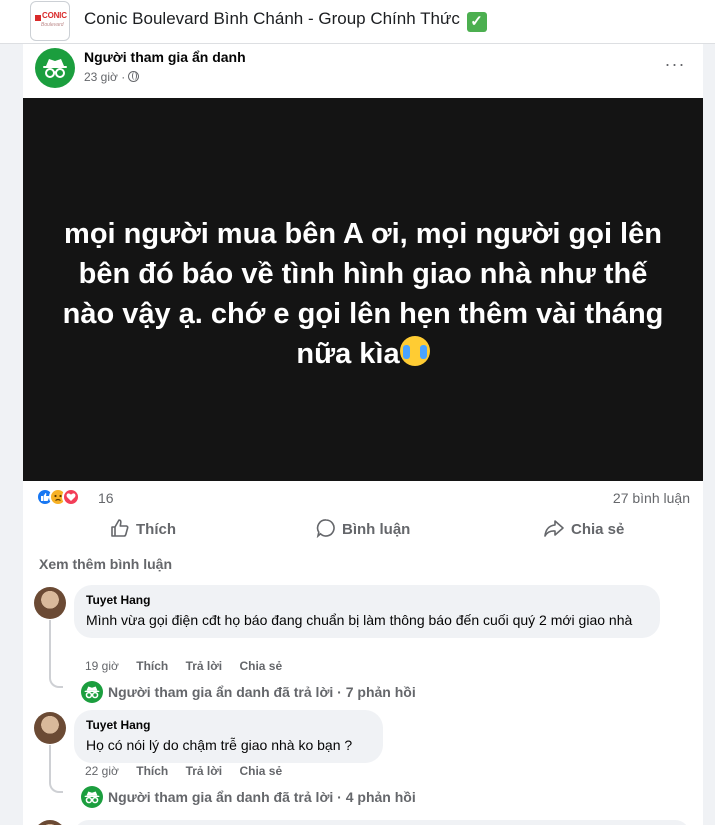  Describe the element at coordinates (38, 18) in the screenshot. I see `logo-mark` at that location.